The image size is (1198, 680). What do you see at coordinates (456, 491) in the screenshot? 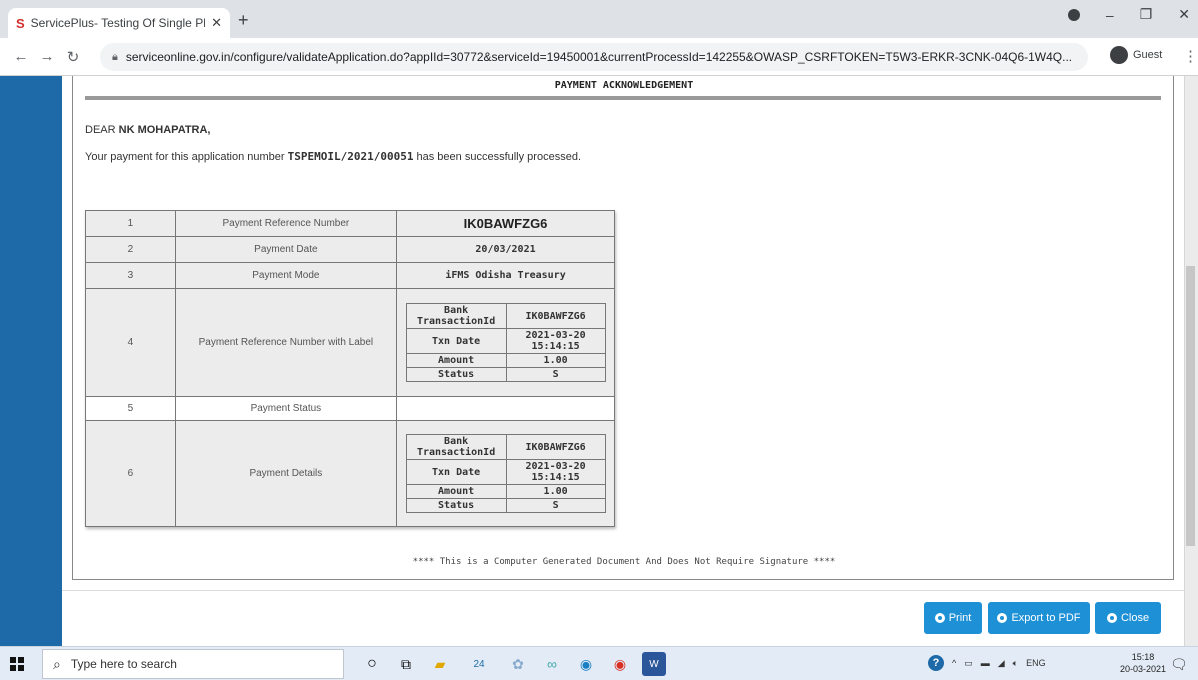
I see `detail-label: Amount` at bounding box center [456, 491].